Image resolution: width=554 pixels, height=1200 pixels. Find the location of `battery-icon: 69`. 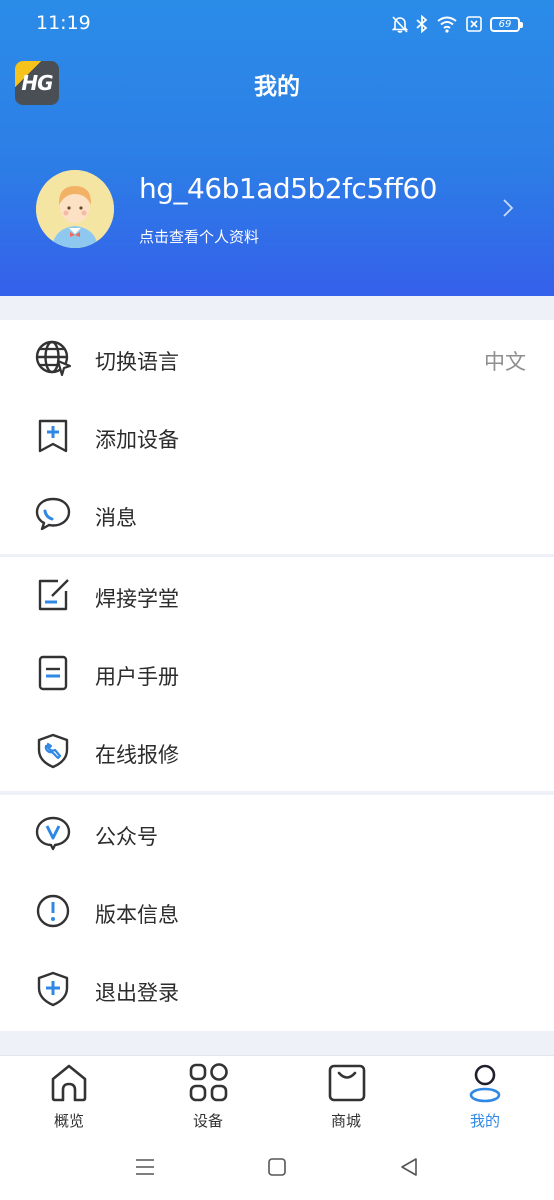

battery-icon: 69 is located at coordinates (506, 24).